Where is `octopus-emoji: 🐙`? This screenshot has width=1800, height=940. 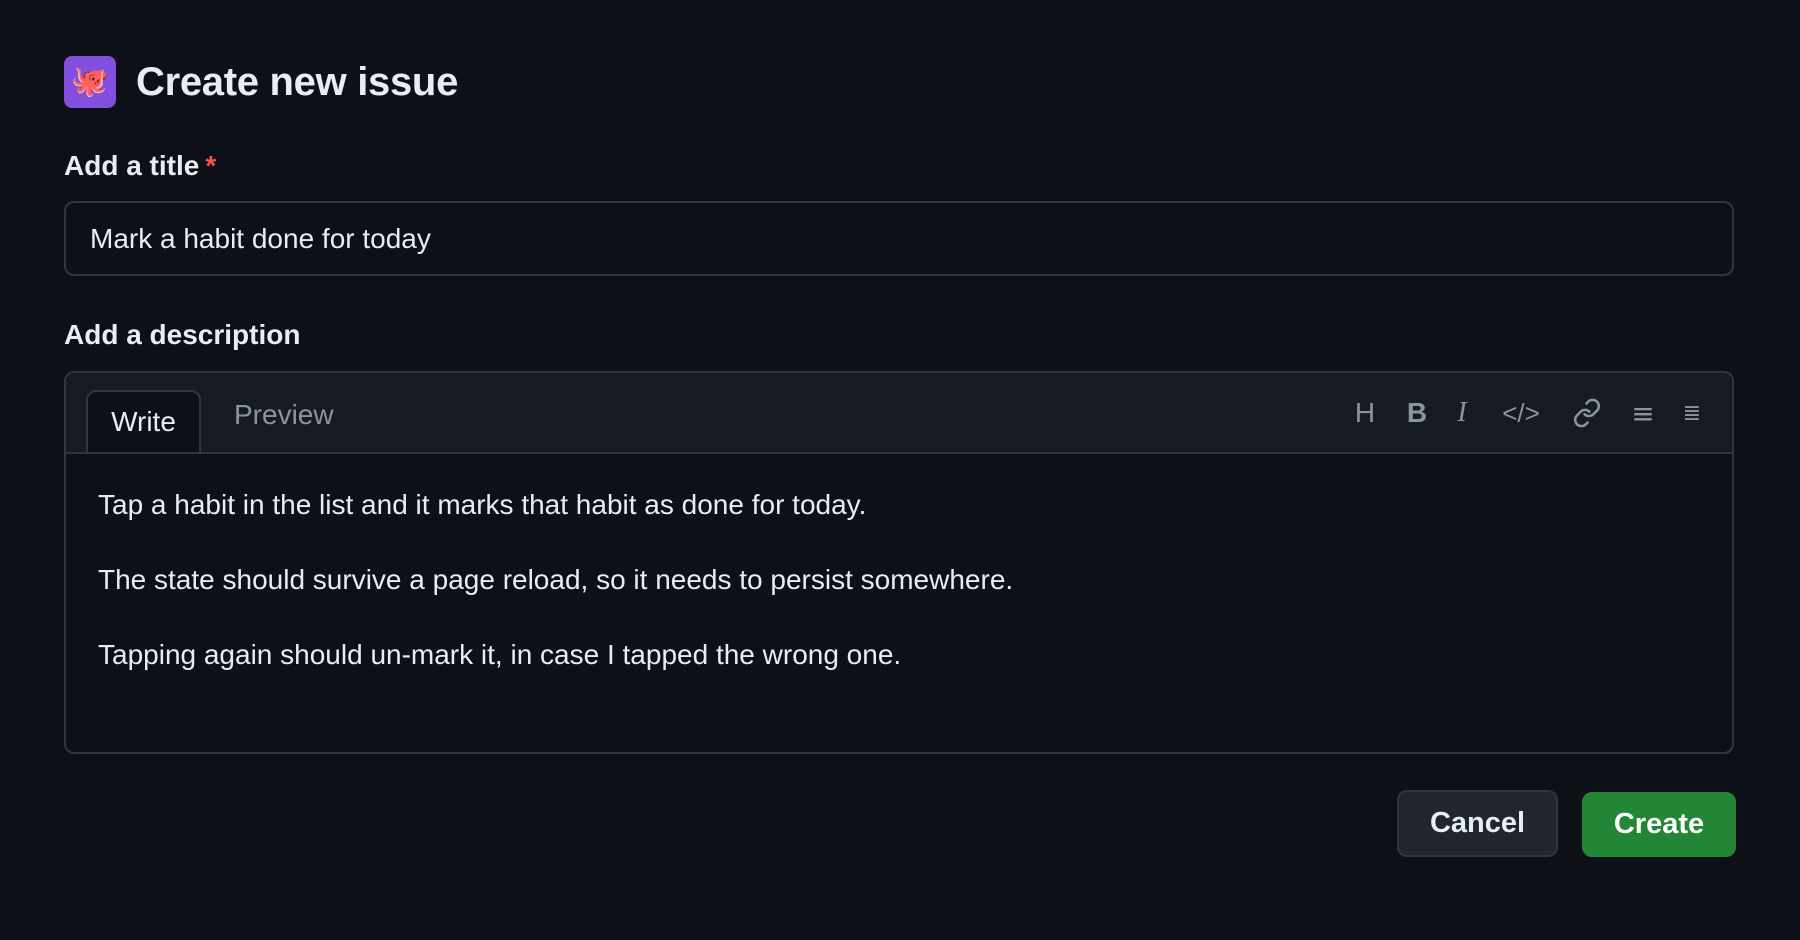 octopus-emoji: 🐙 is located at coordinates (90, 81).